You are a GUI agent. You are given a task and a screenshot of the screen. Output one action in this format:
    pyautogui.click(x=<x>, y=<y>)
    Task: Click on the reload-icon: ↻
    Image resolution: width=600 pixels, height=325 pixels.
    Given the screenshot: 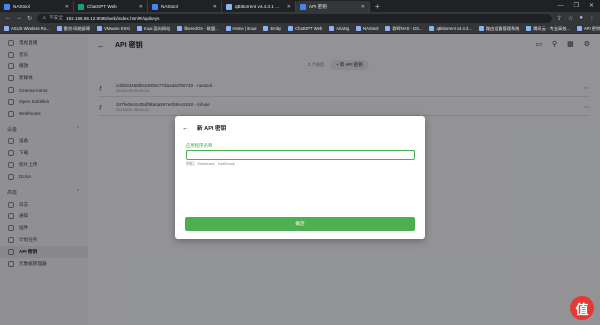 What is the action you would take?
    pyautogui.click(x=29, y=18)
    